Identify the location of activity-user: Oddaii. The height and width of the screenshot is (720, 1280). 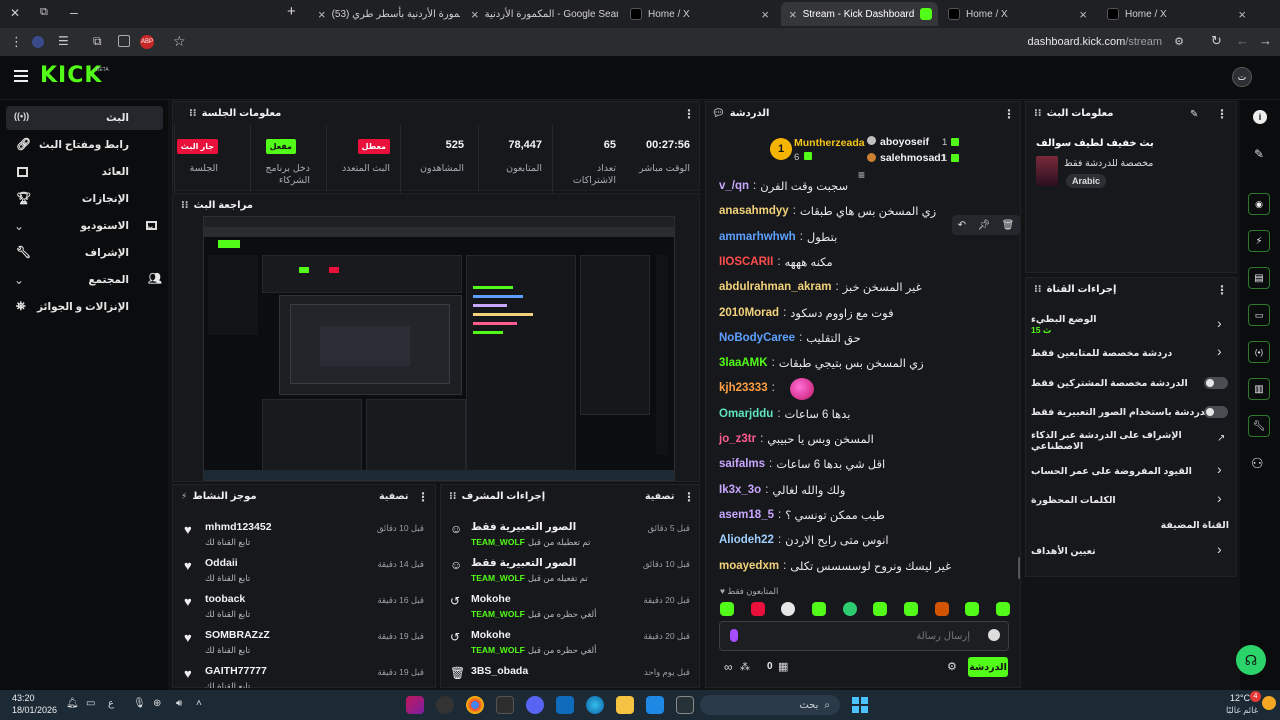
(221, 563).